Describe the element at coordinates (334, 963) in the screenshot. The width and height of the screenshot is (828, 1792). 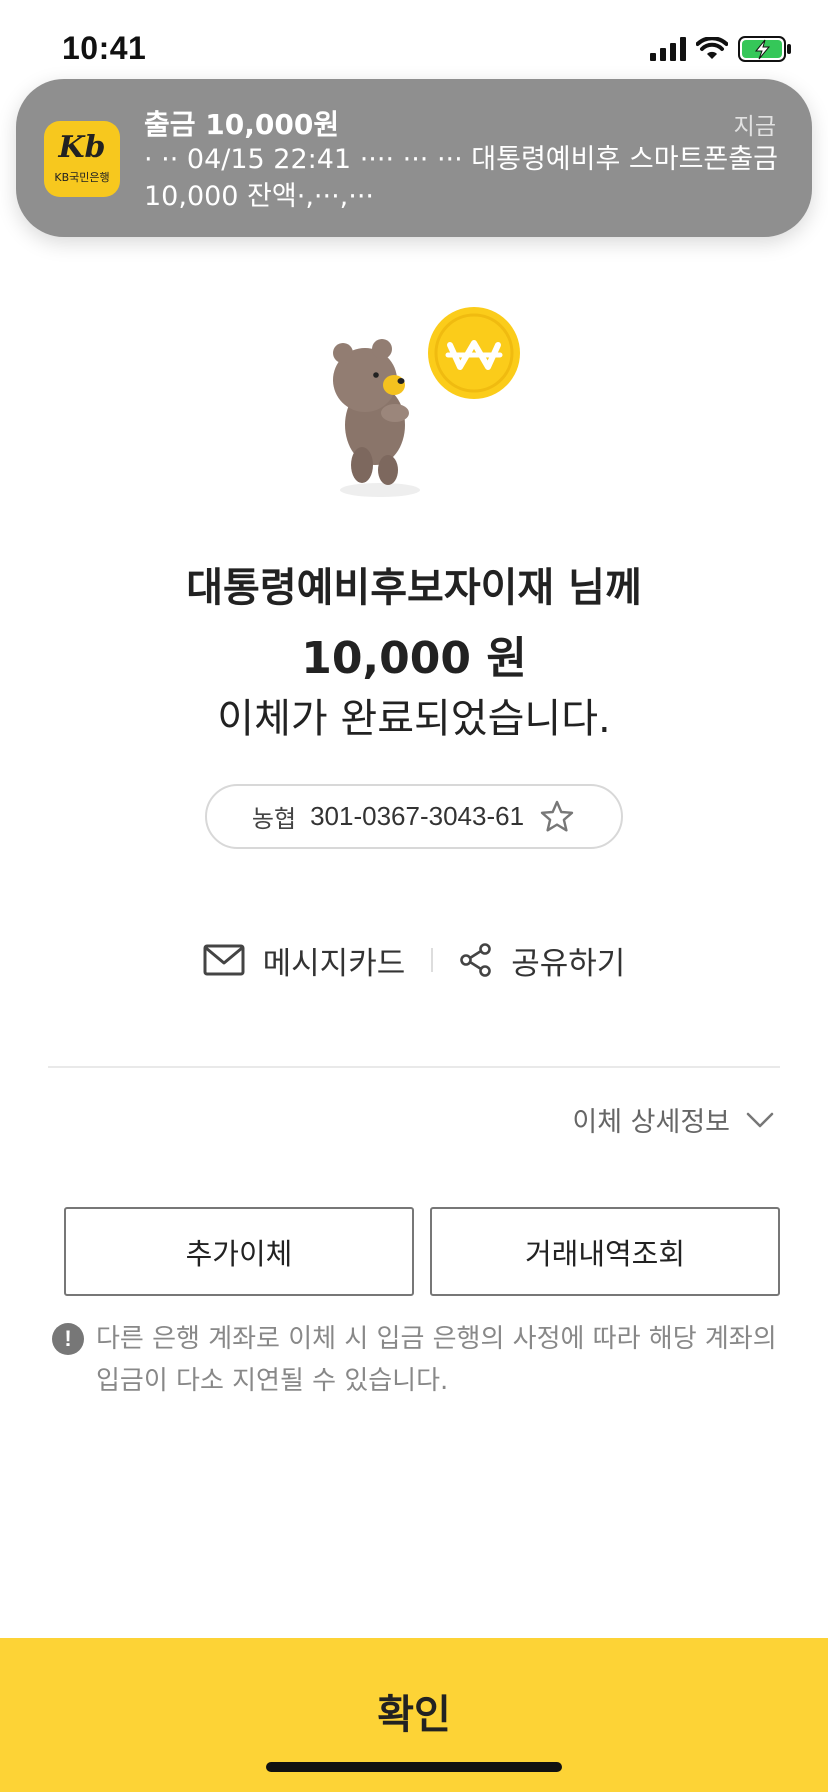
I see `message-card-label: 메시지카드` at that location.